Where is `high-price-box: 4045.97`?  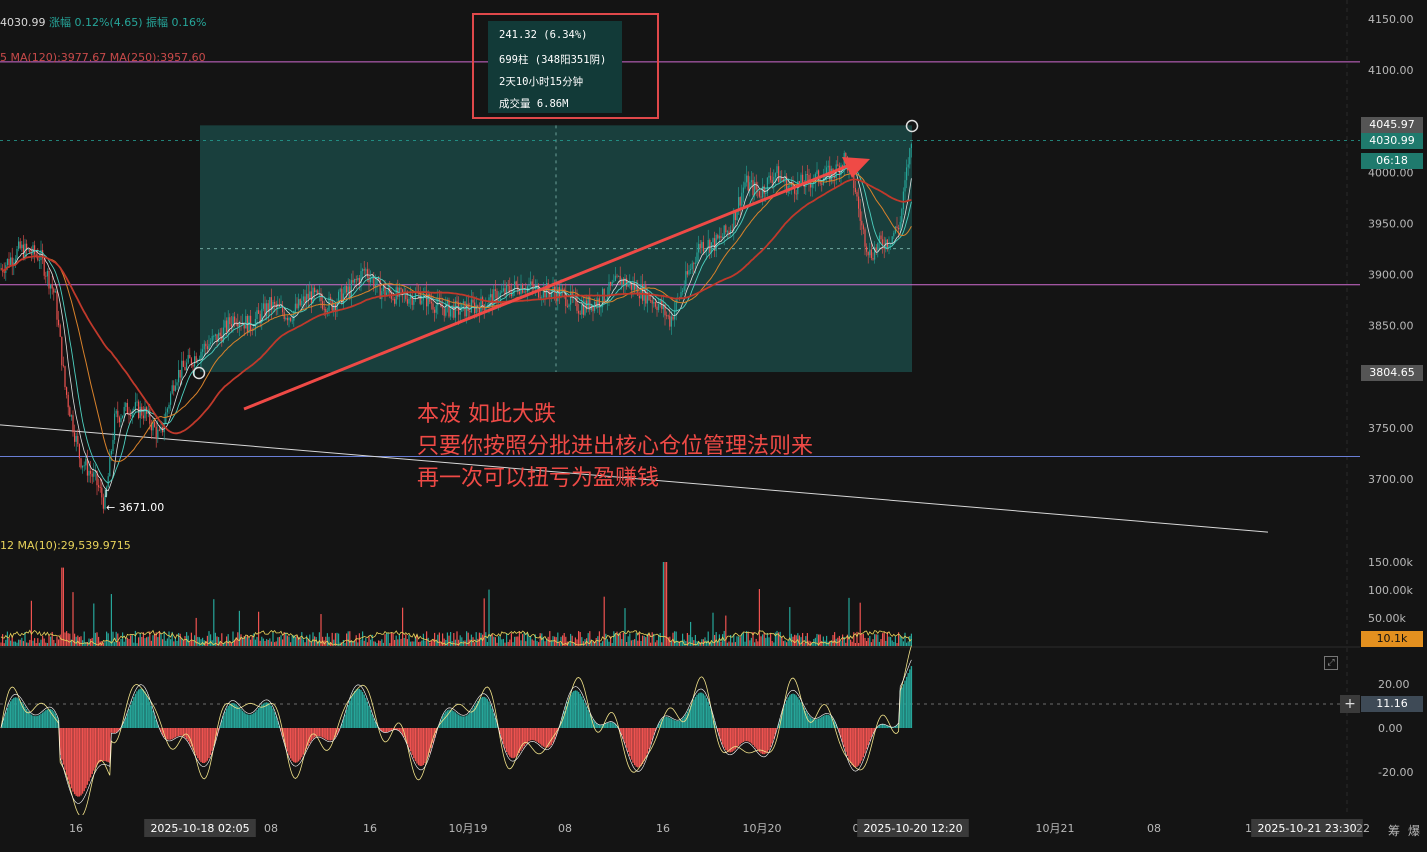
high-price-box: 4045.97 is located at coordinates (1392, 125).